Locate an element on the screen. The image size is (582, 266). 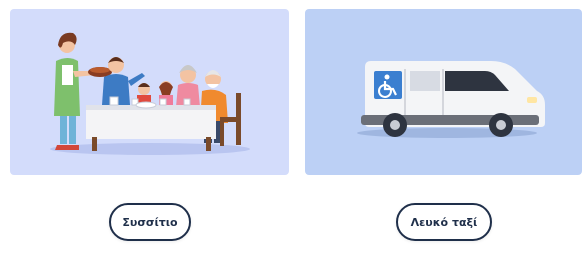
taxi-service-button: Λευκό ταξί is located at coordinates (444, 222).